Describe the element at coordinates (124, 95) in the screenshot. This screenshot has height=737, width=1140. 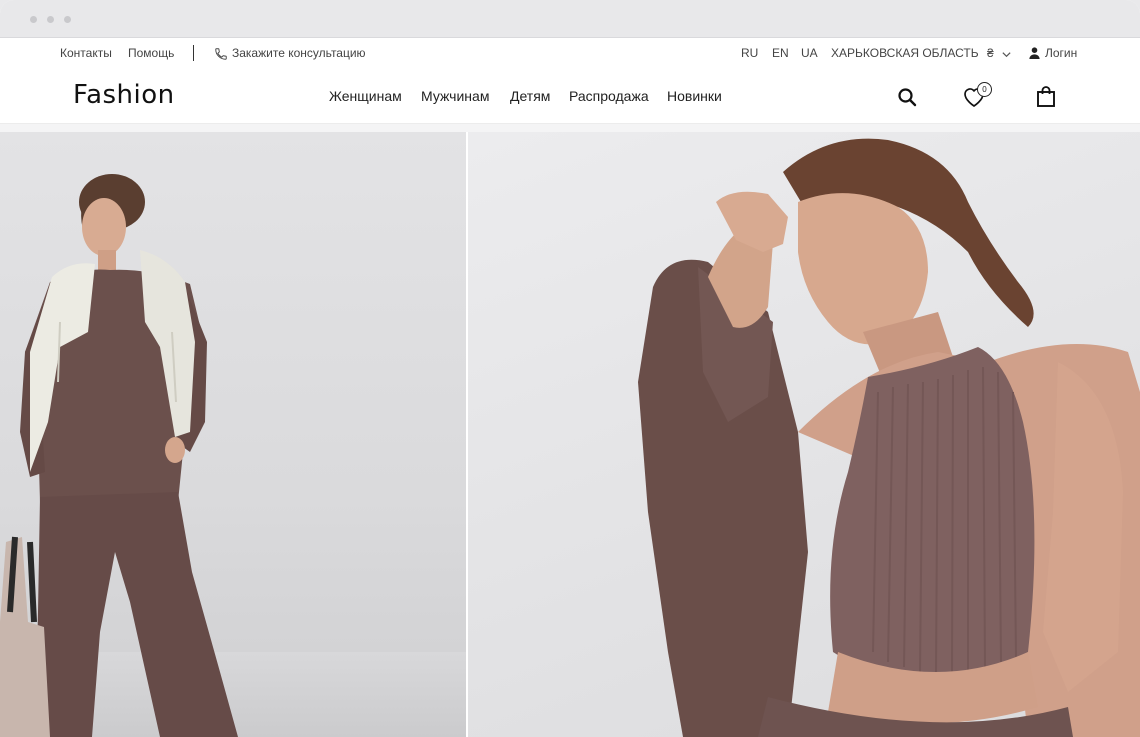
I see `logo: Fashion` at that location.